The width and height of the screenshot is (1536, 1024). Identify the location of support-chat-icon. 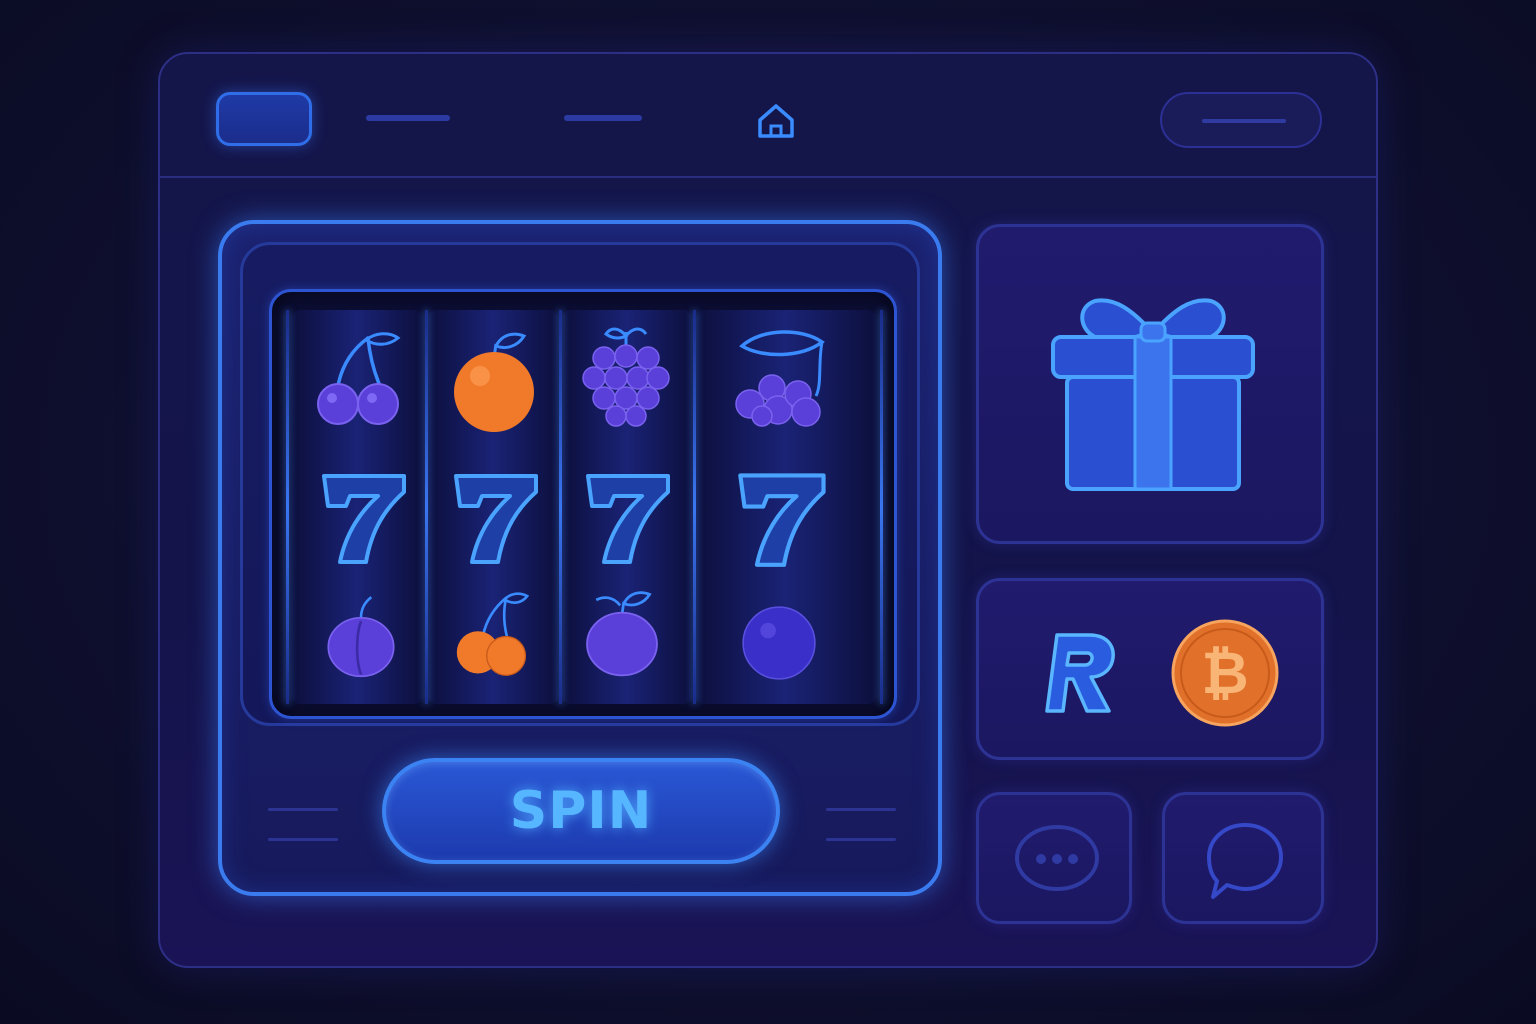
(1245, 861).